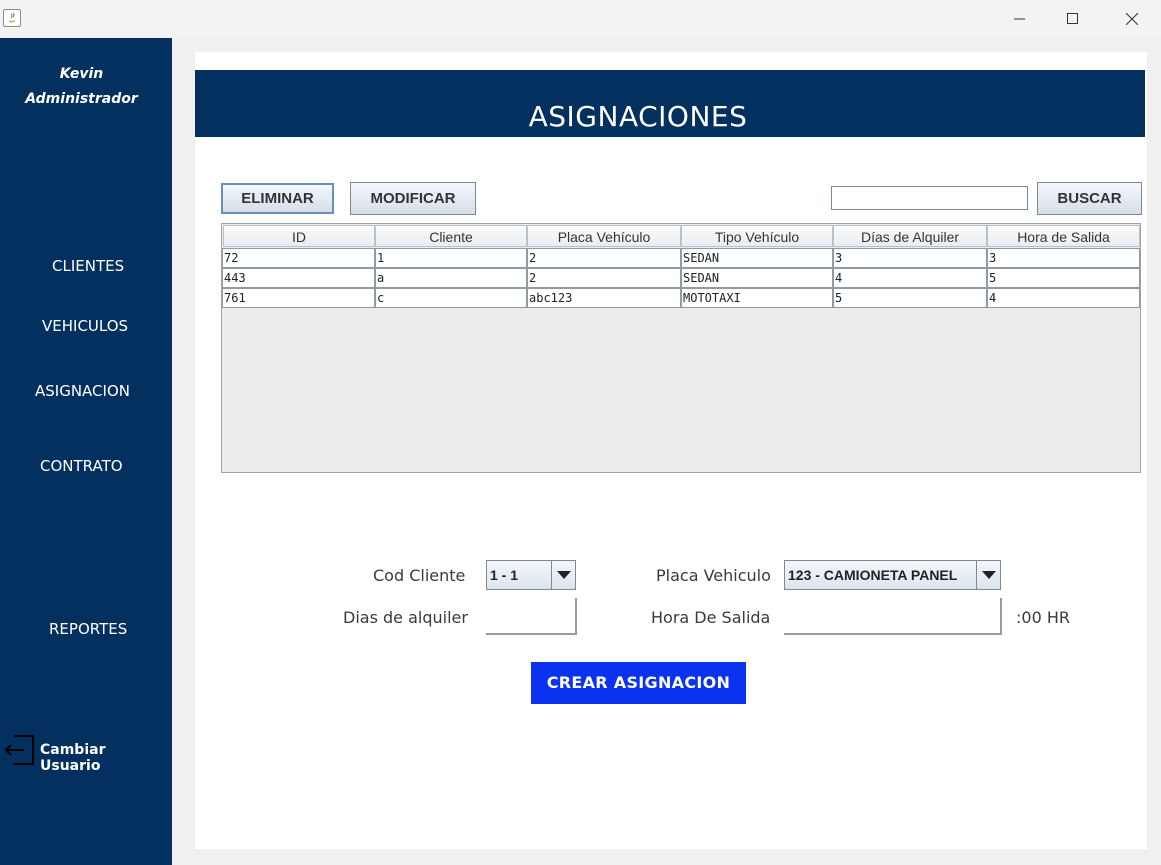 This screenshot has width=1161, height=865. I want to click on table-row: 761 c abc123 MOTOTAXI 5 4, so click(681, 298).